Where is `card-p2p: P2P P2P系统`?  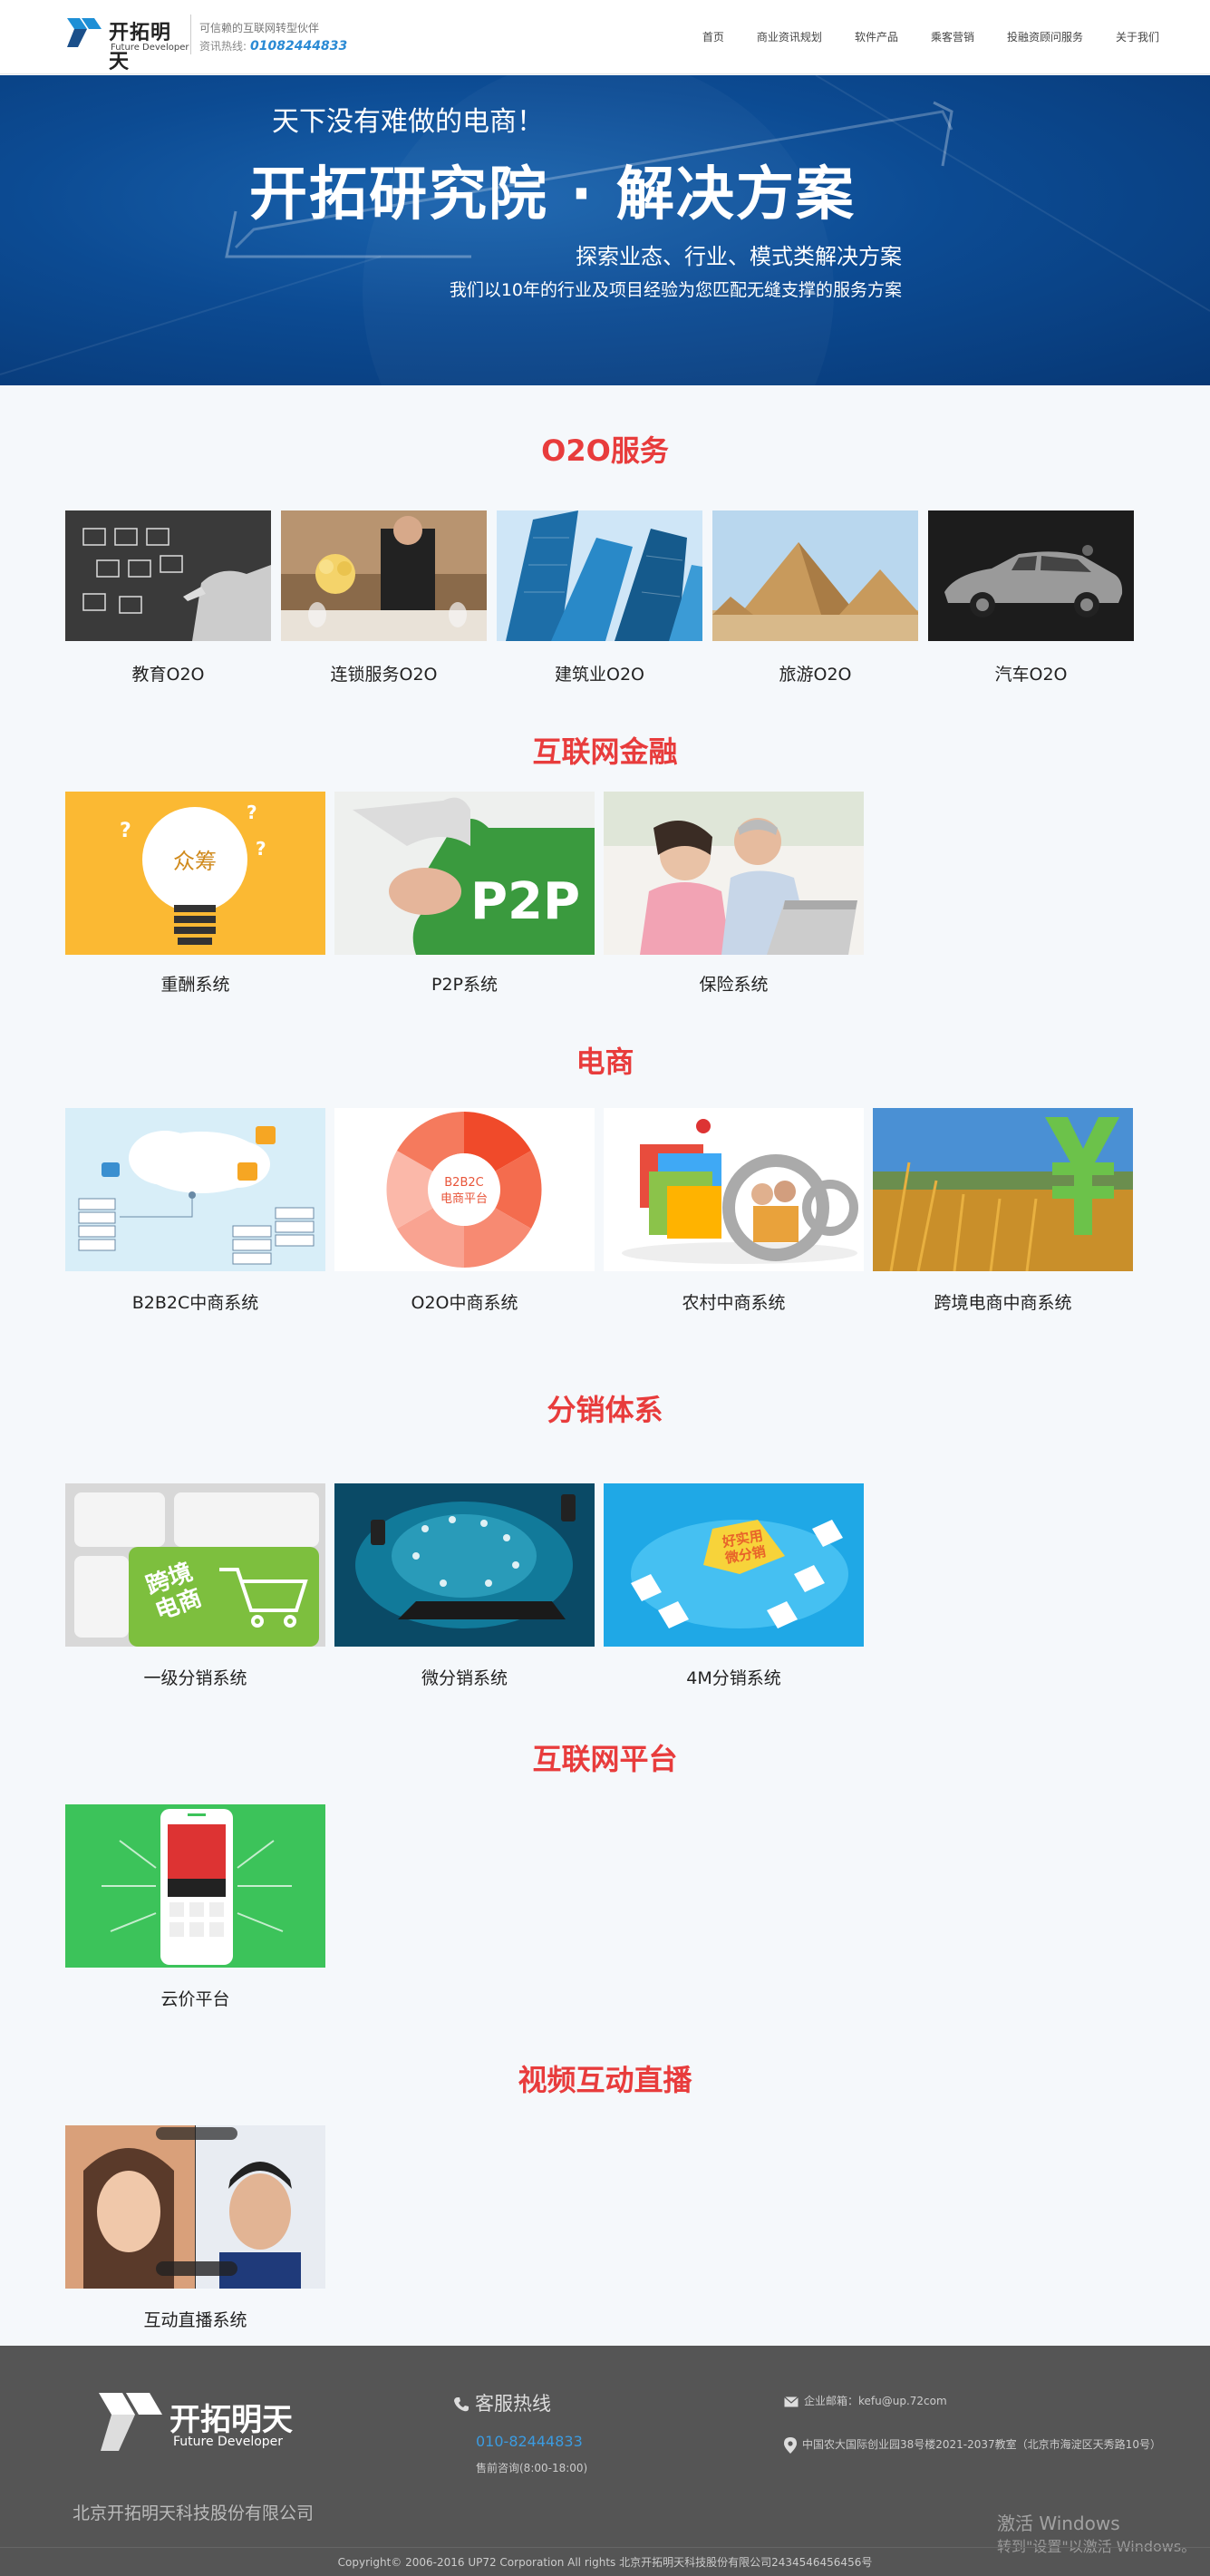
card-p2p: P2P P2P系统 is located at coordinates (464, 894).